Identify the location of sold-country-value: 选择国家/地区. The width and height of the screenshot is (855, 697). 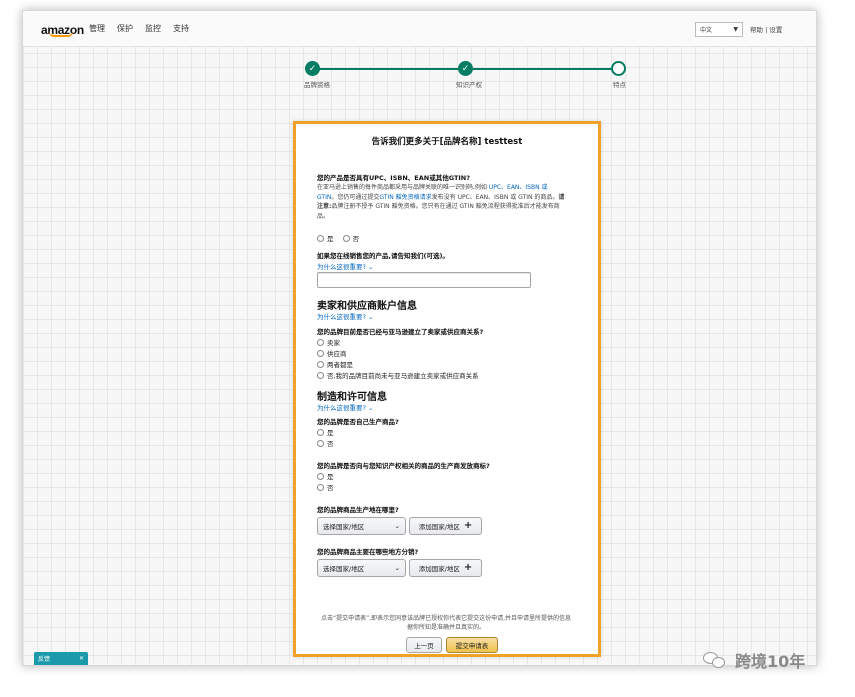
(344, 569).